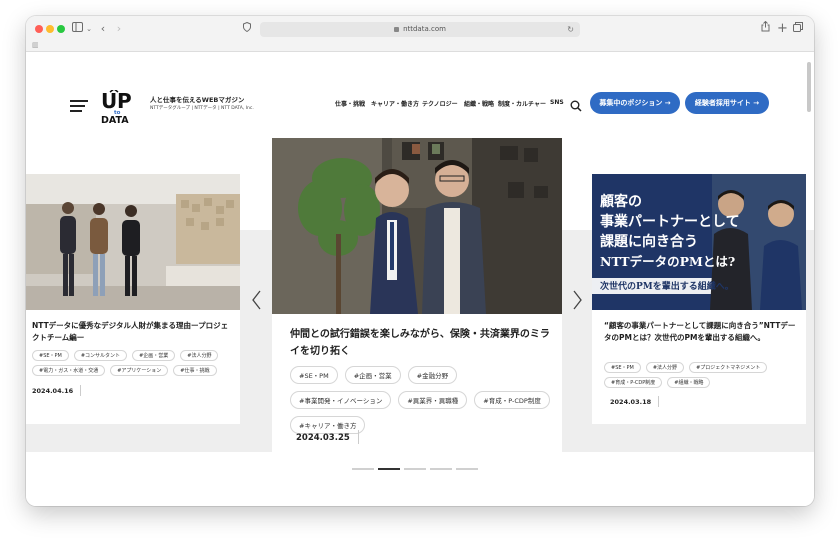  I want to click on shield-icon, so click(247, 29).